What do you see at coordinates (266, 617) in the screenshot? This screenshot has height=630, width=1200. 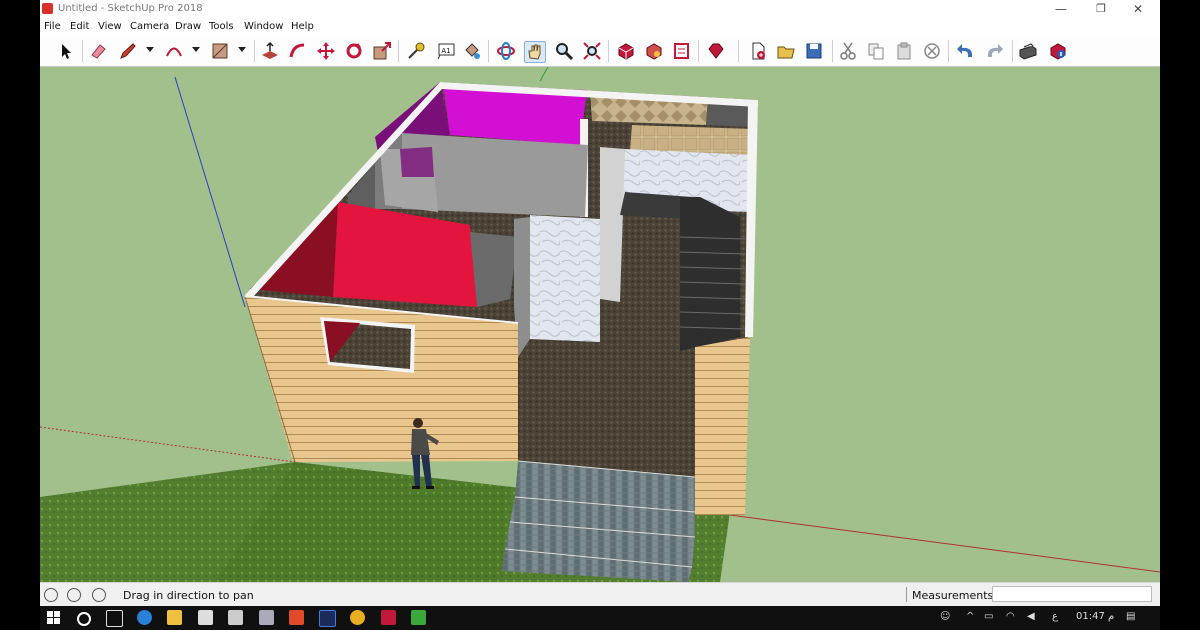 I see `app-icon` at bounding box center [266, 617].